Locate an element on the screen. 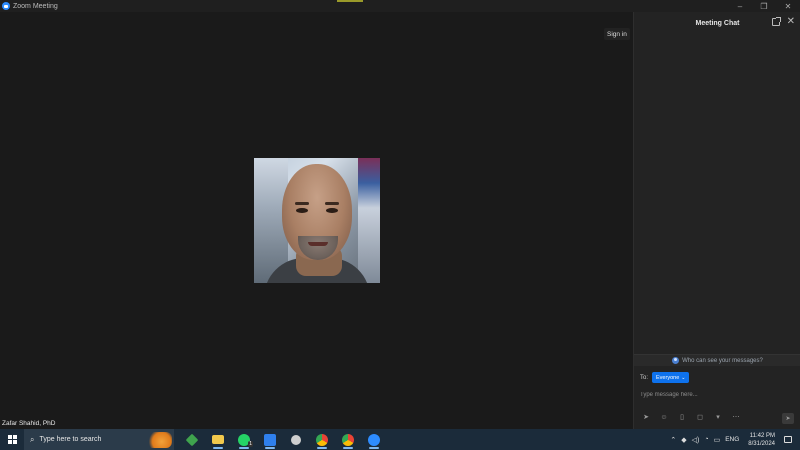 The image size is (800, 450). close-icon: ✕ is located at coordinates (791, 21).